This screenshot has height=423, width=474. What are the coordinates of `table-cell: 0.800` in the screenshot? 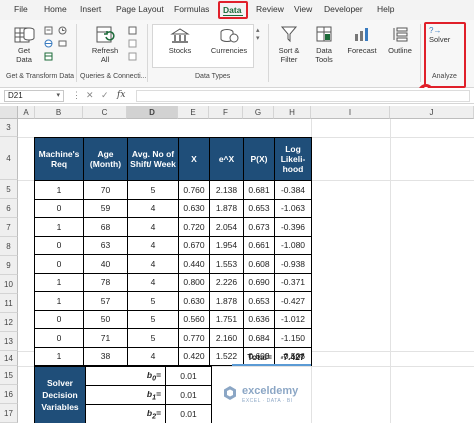 It's located at (194, 282).